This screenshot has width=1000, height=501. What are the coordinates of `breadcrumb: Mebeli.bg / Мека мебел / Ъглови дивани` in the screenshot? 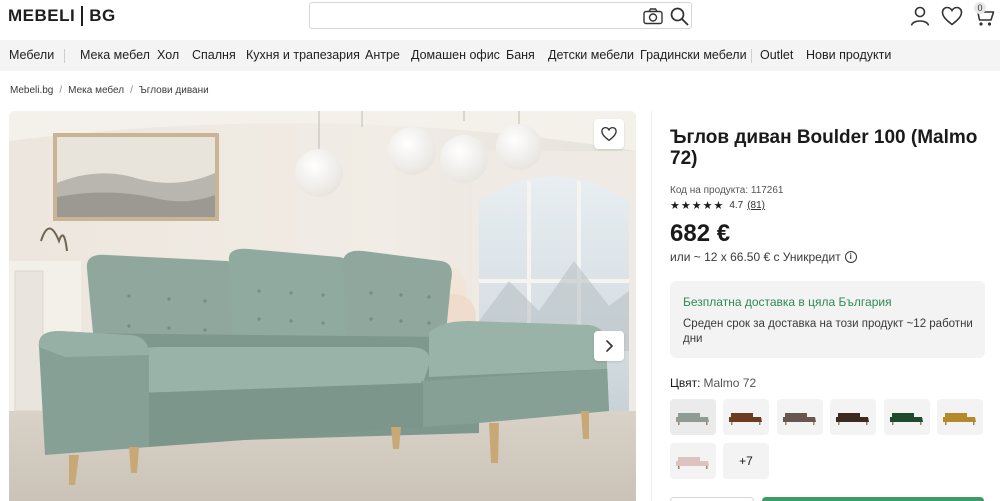 It's located at (109, 90).